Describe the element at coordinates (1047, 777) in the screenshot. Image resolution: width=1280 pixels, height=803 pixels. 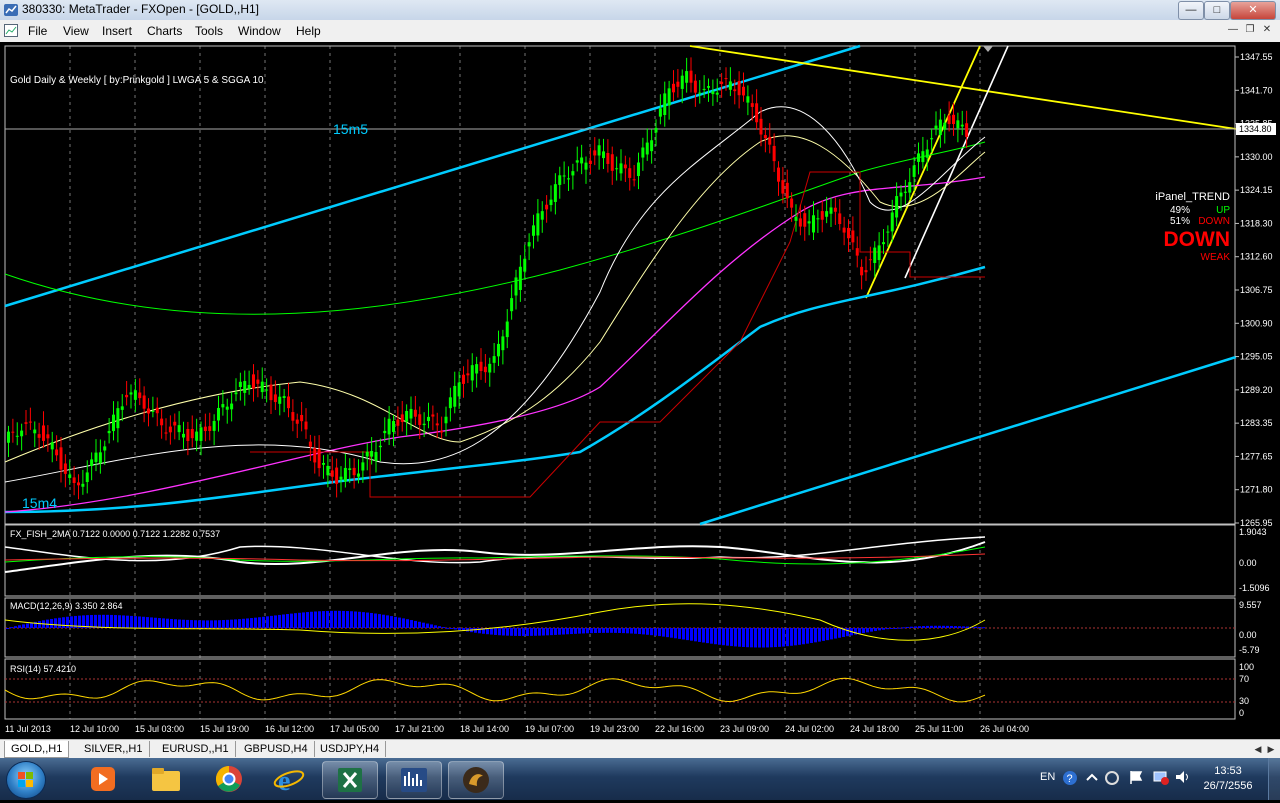
I see `language-indicator: EN` at that location.